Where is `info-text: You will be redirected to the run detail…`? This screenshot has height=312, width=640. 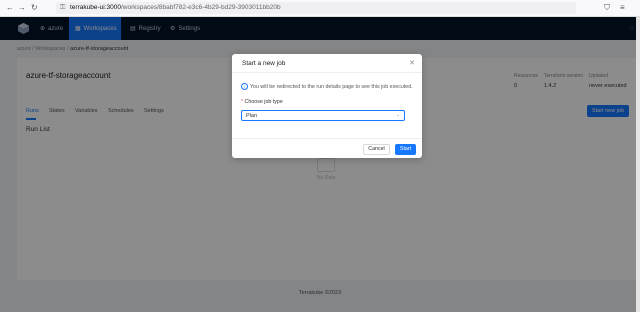
info-text: You will be redirected to the run detail… is located at coordinates (331, 86).